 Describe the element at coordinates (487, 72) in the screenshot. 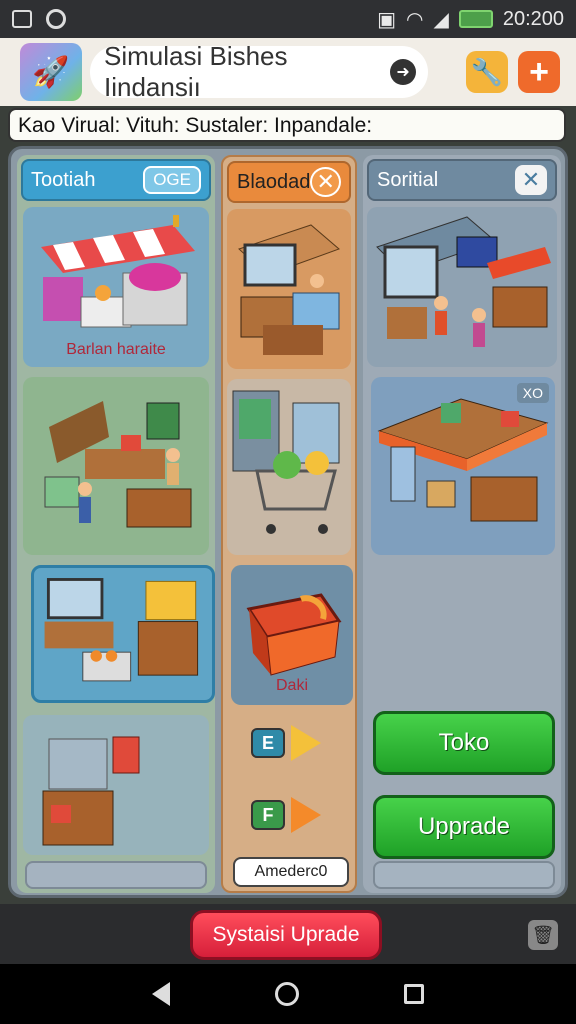

I see `wrench-icon: 🔧` at that location.